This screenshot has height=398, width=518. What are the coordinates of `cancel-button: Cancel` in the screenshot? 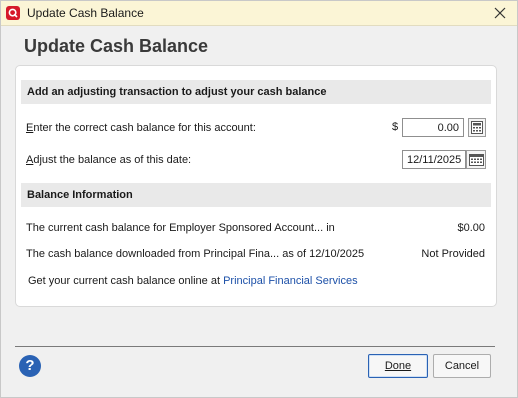 It's located at (462, 366).